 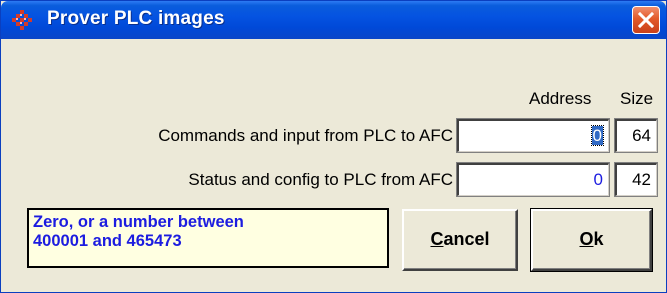 What do you see at coordinates (138, 222) in the screenshot?
I see `hint-line-1: Zero, or a number between` at bounding box center [138, 222].